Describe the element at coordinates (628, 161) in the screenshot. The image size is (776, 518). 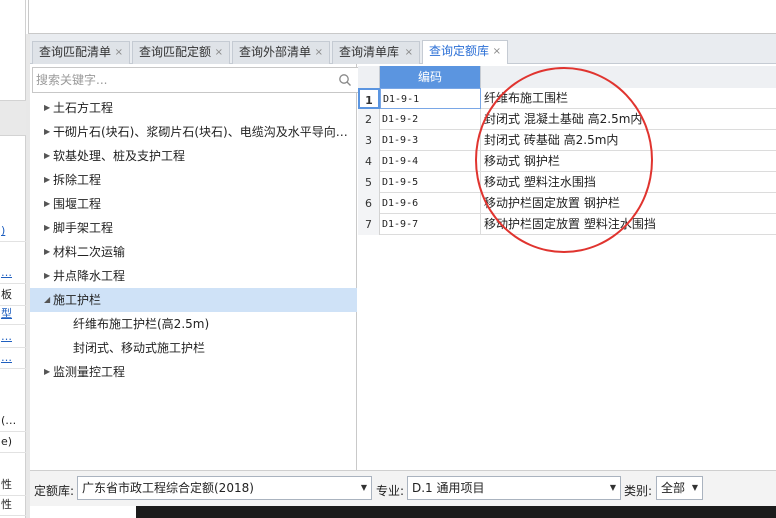
I see `row-name: 移动式 钢护栏` at that location.